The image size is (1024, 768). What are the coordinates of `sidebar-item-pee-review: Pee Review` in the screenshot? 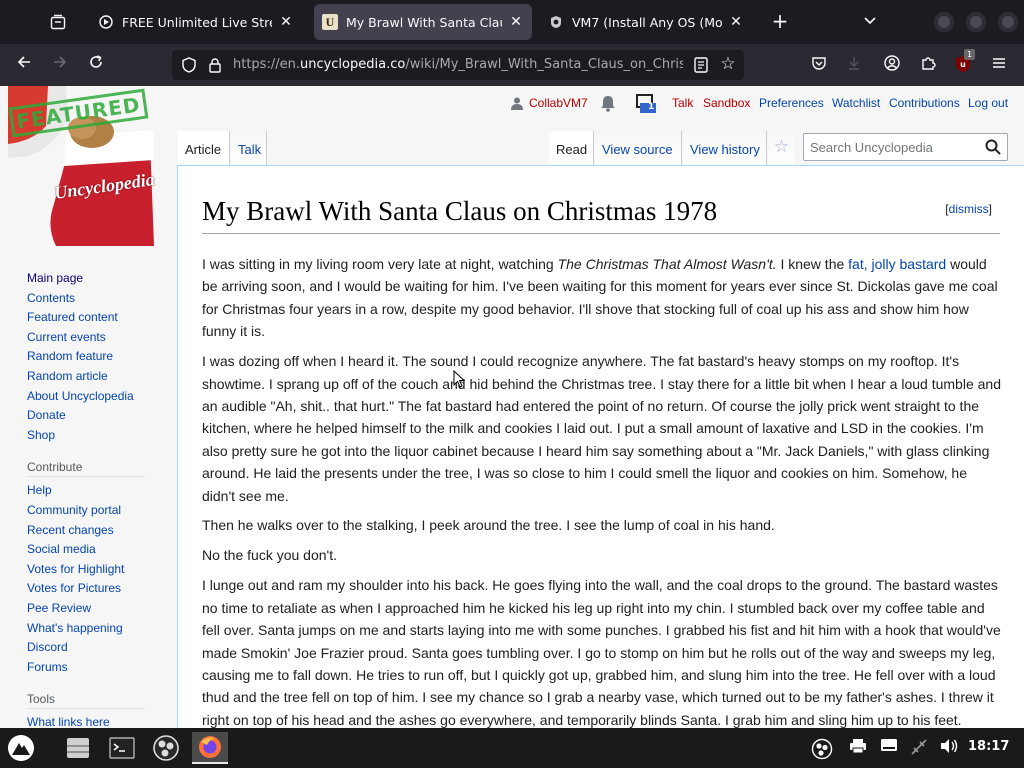 It's located at (97, 609).